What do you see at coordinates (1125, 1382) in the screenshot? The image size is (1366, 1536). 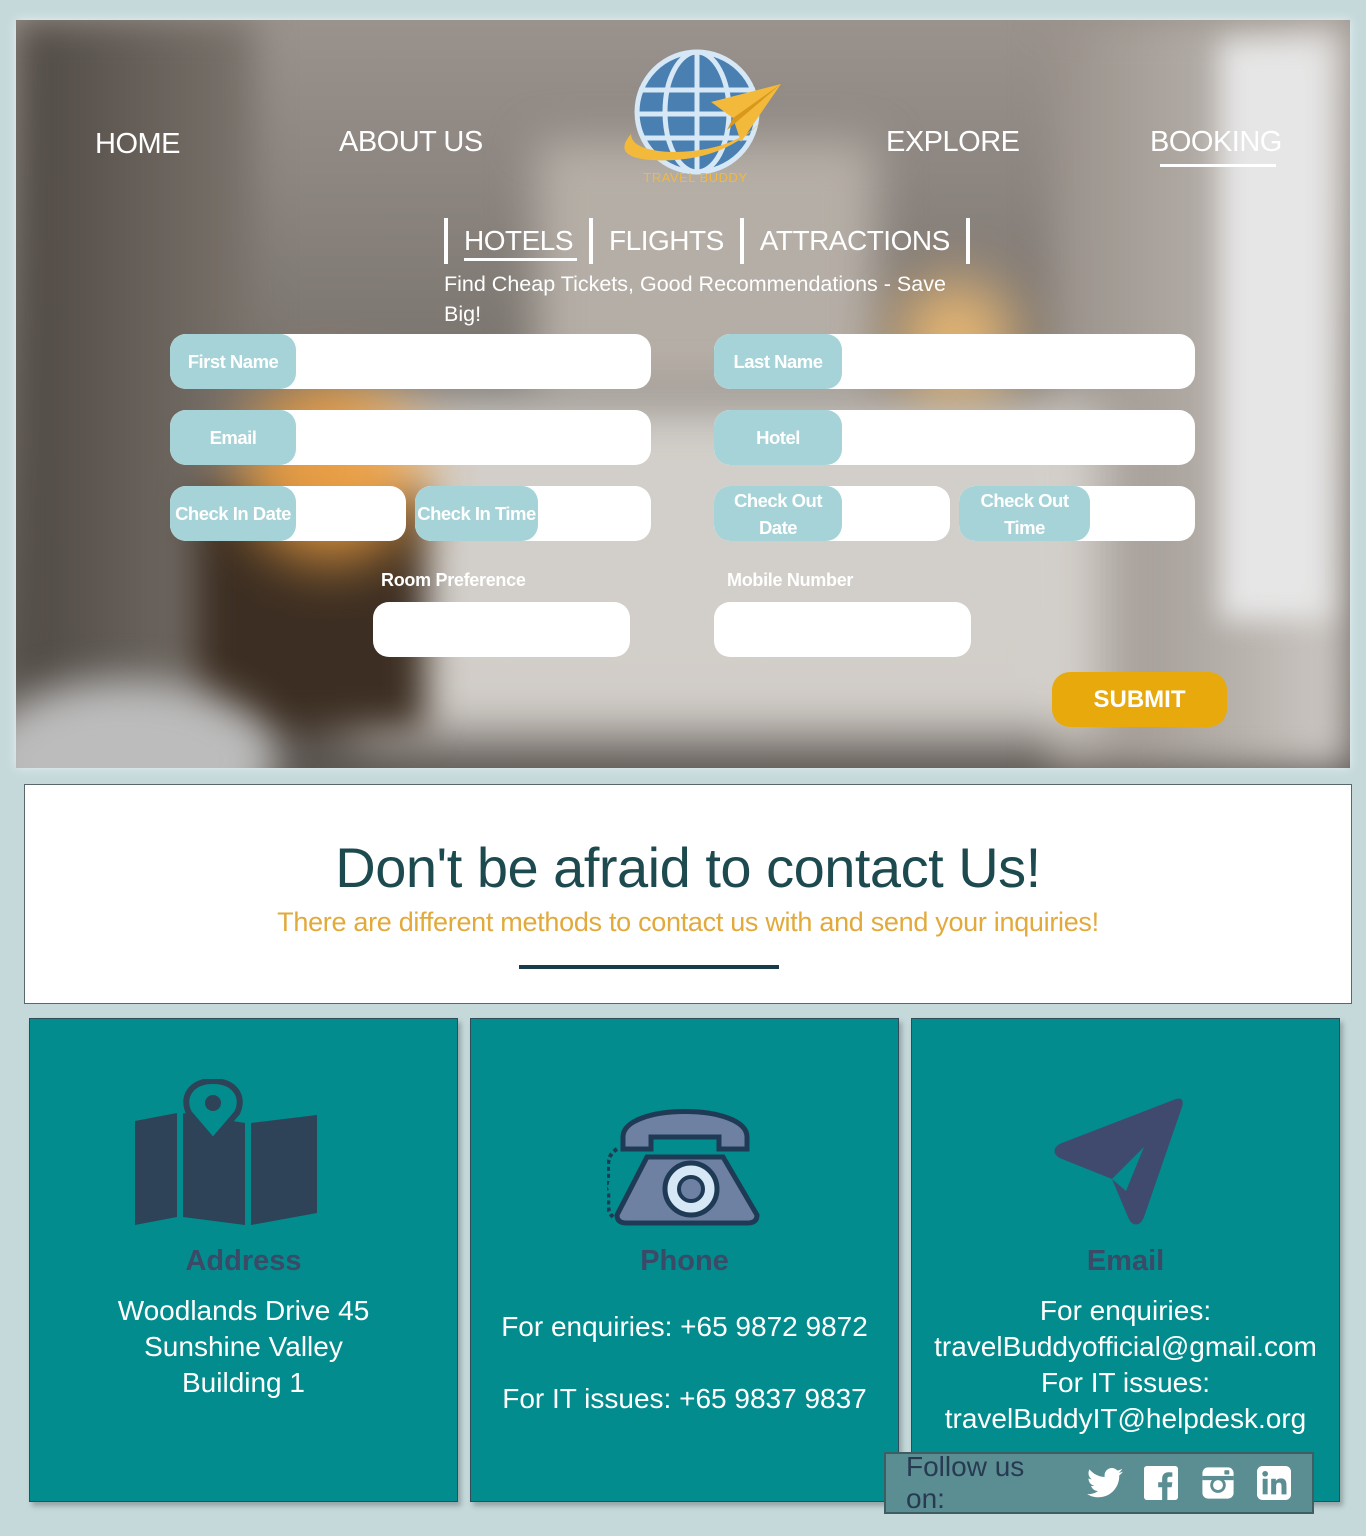 I see `email-it-label: For IT issues:` at bounding box center [1125, 1382].